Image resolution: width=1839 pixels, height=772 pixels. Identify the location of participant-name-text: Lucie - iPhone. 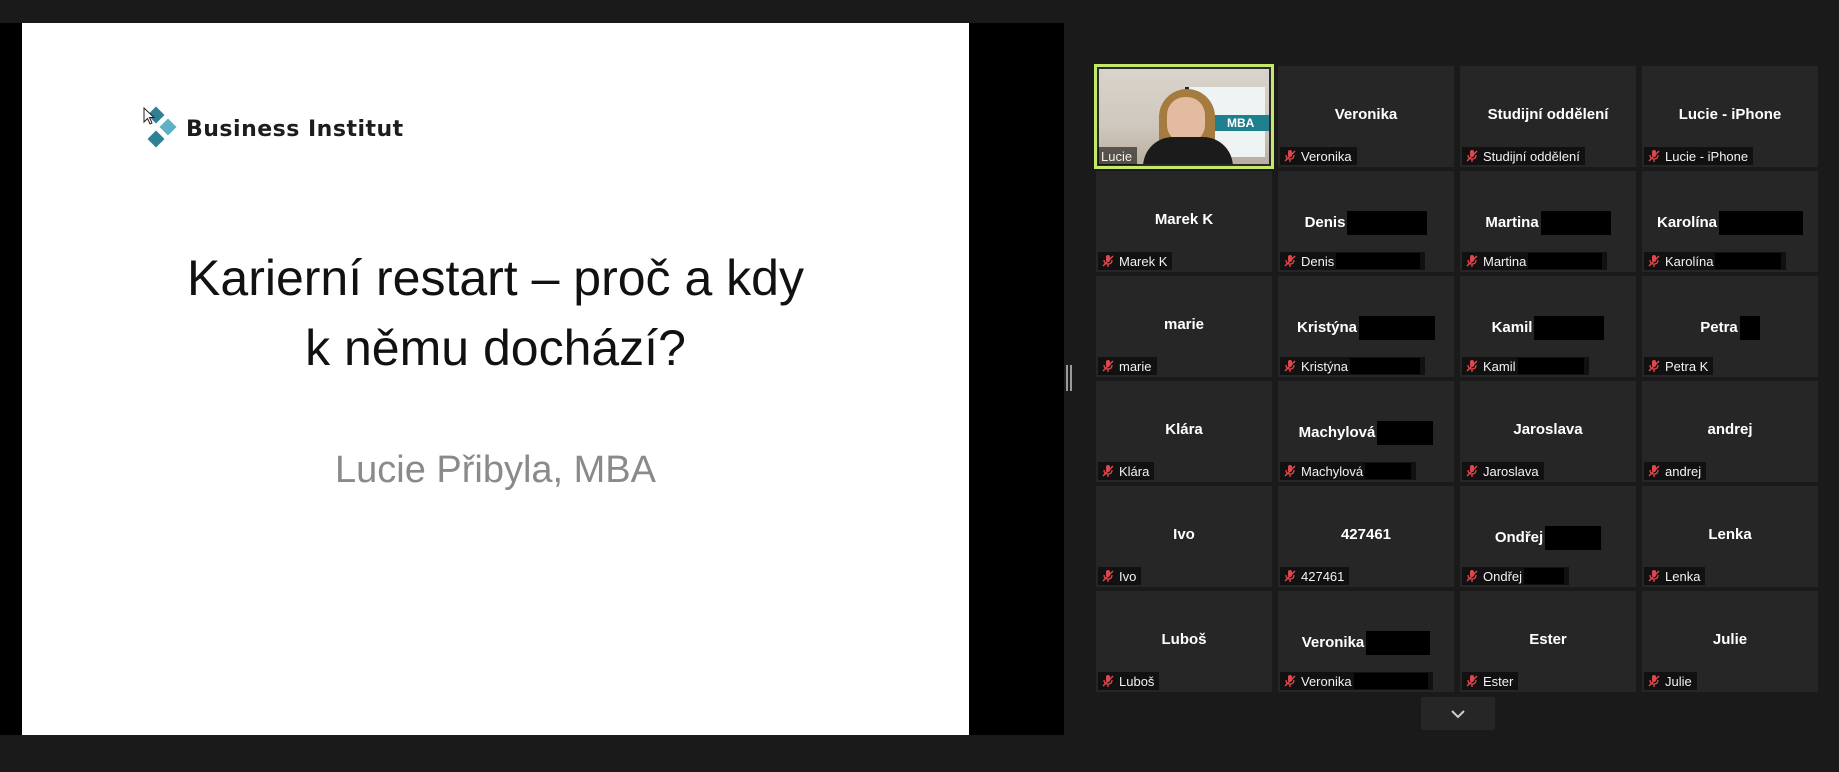
(1730, 114).